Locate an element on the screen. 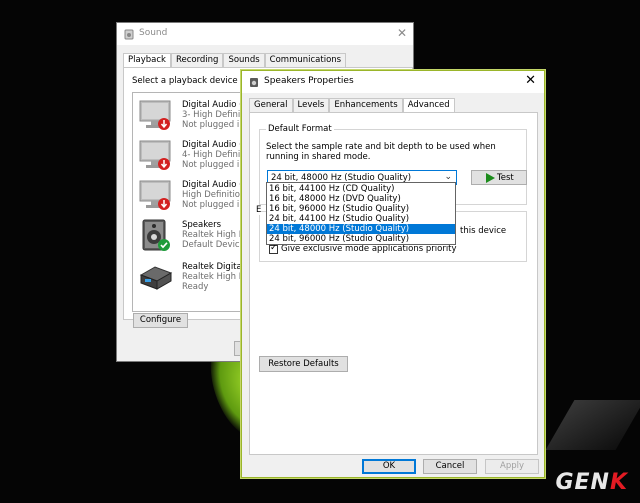 Image resolution: width=640 pixels, height=503 pixels. ok-button: OK is located at coordinates (389, 466).